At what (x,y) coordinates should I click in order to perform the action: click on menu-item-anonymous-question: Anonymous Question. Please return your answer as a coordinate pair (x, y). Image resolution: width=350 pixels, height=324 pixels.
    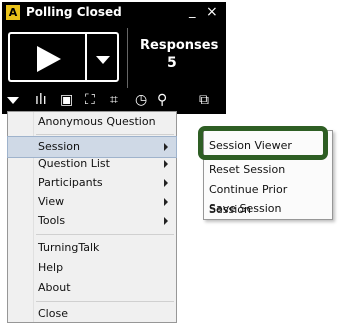
    Looking at the image, I should click on (92, 122).